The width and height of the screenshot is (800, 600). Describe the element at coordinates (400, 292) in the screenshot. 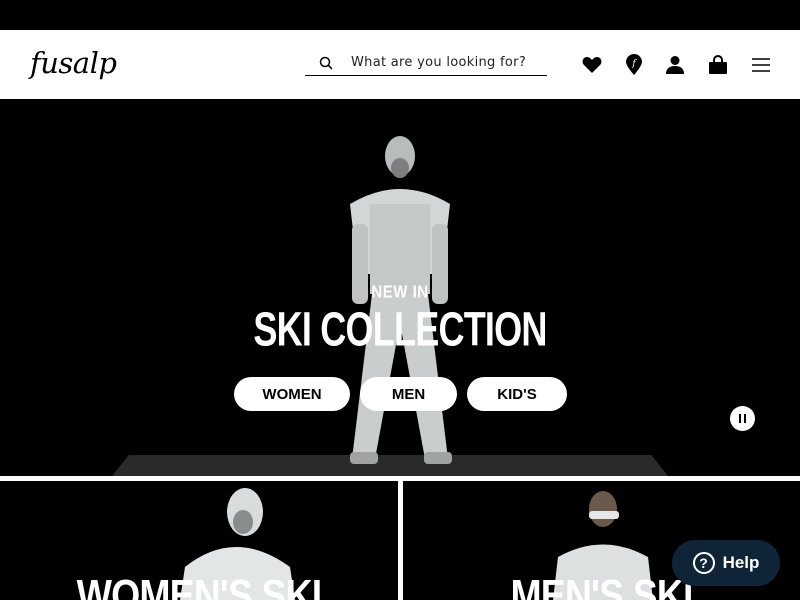

I see `hero-kicker: NEW IN` at that location.